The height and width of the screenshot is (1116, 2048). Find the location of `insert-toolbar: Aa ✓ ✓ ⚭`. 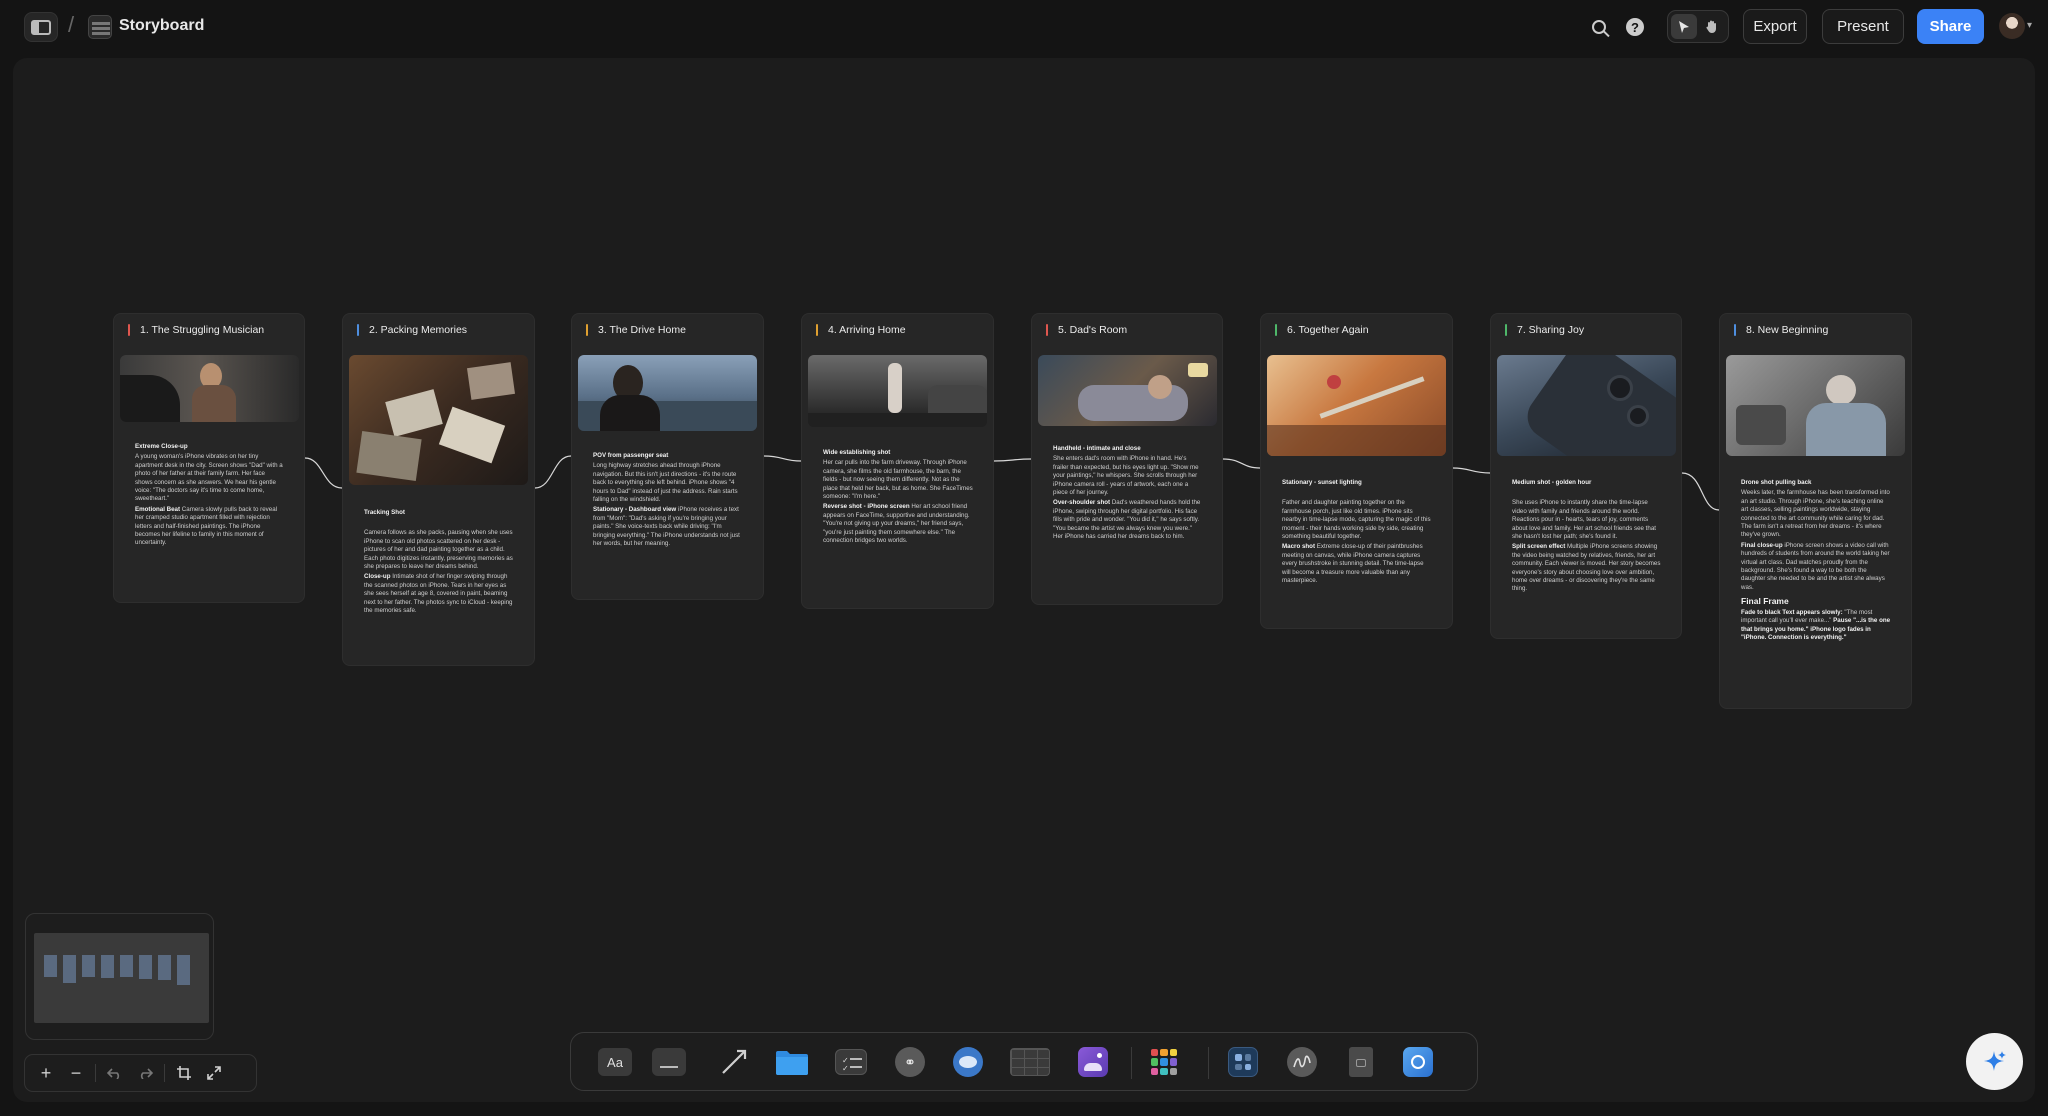

insert-toolbar: Aa ✓ ✓ ⚭ is located at coordinates (1024, 1061).